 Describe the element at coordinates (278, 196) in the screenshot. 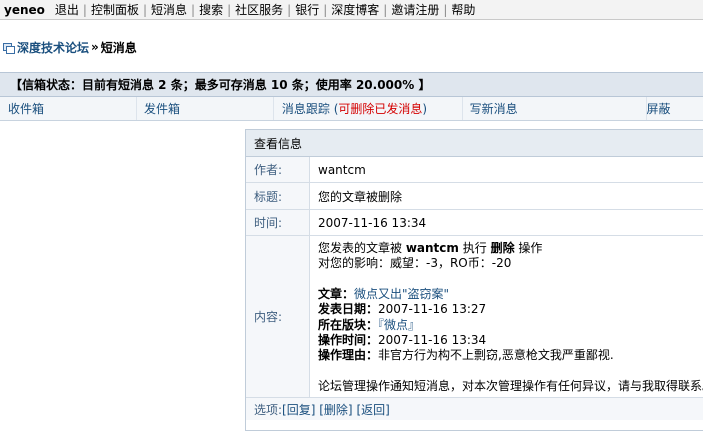

I see `title-label: 标题:` at that location.